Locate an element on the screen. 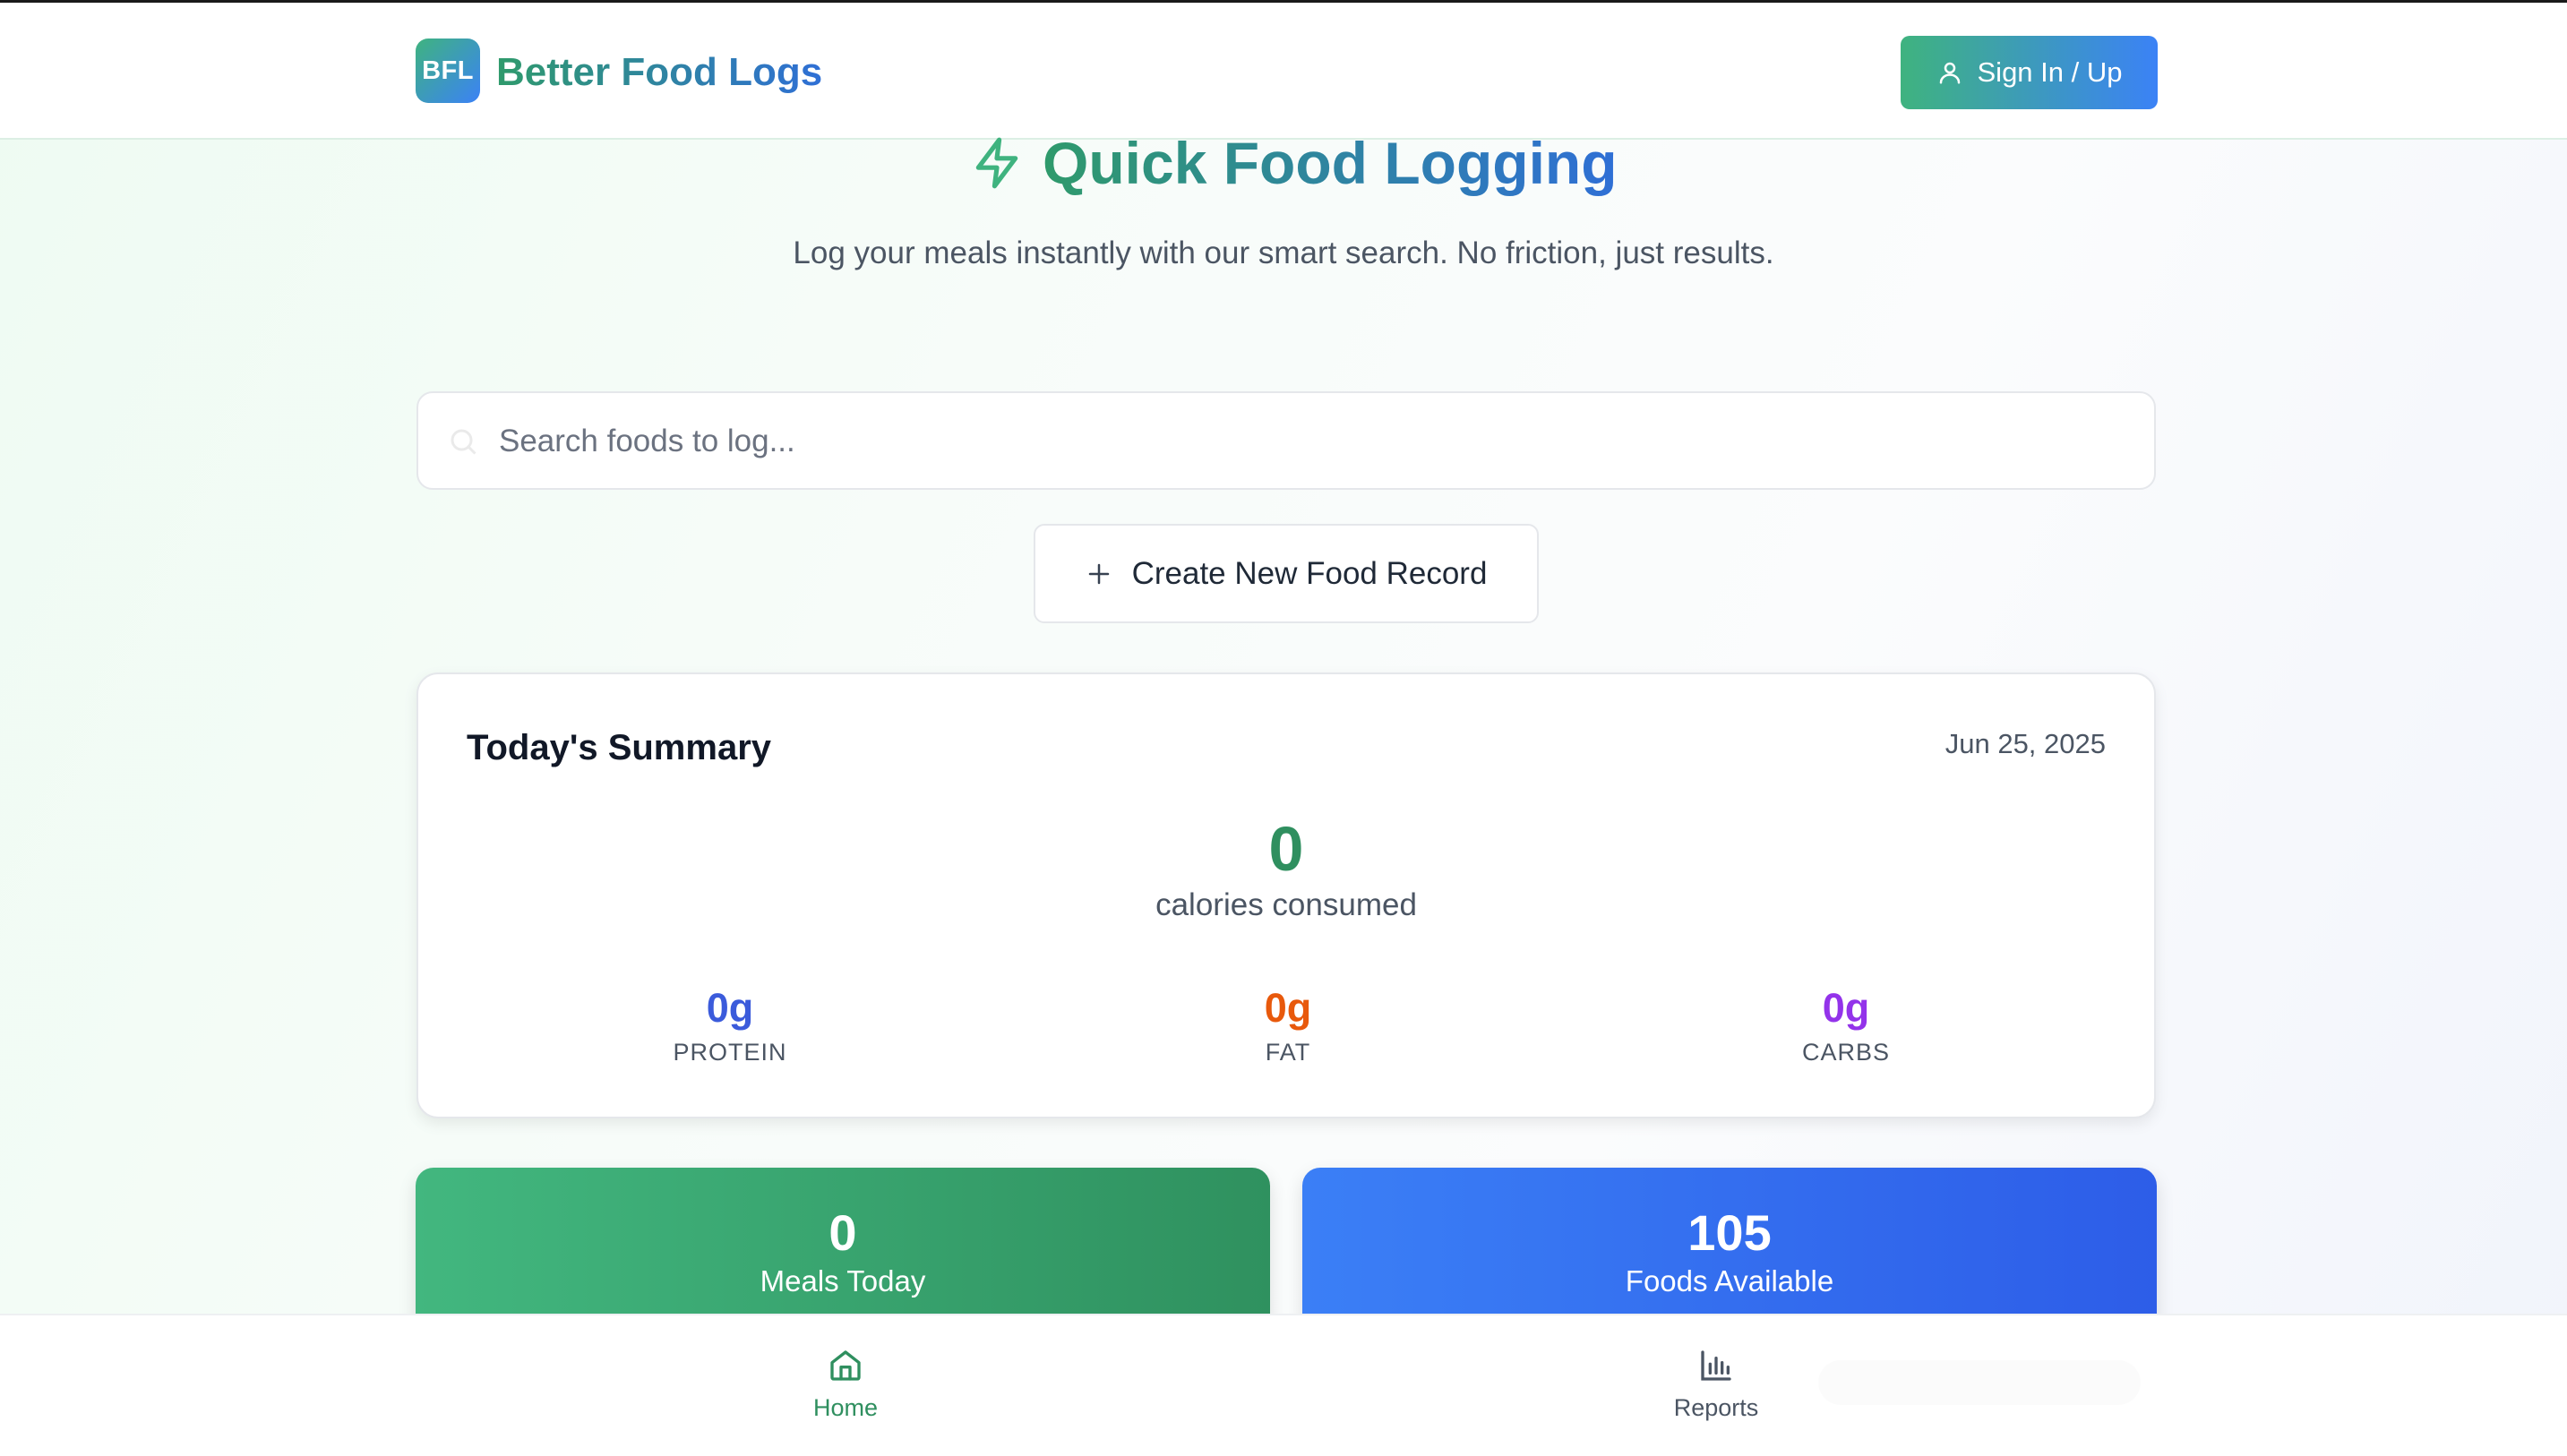 This screenshot has height=1456, width=2567. faint-overlay is located at coordinates (1980, 1382).